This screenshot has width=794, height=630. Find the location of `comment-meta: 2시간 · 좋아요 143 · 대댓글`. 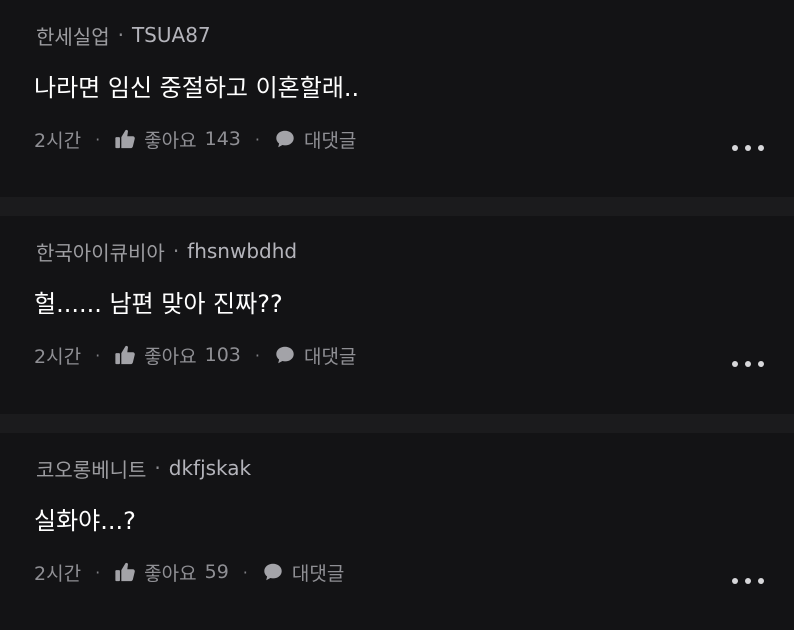

comment-meta: 2시간 · 좋아요 143 · 대댓글 is located at coordinates (195, 139).